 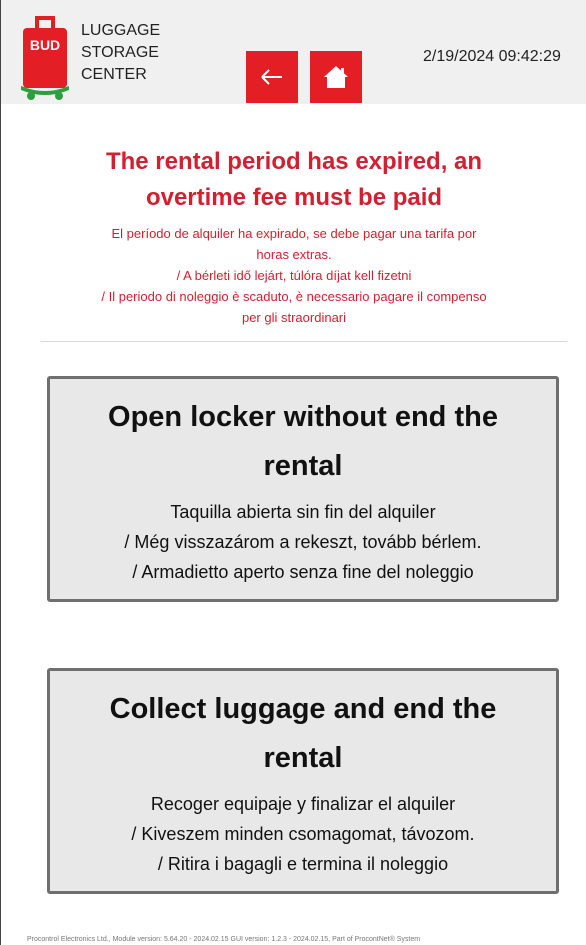 I want to click on datetime-display: 2/19/2024 09:42:29, so click(x=492, y=56).